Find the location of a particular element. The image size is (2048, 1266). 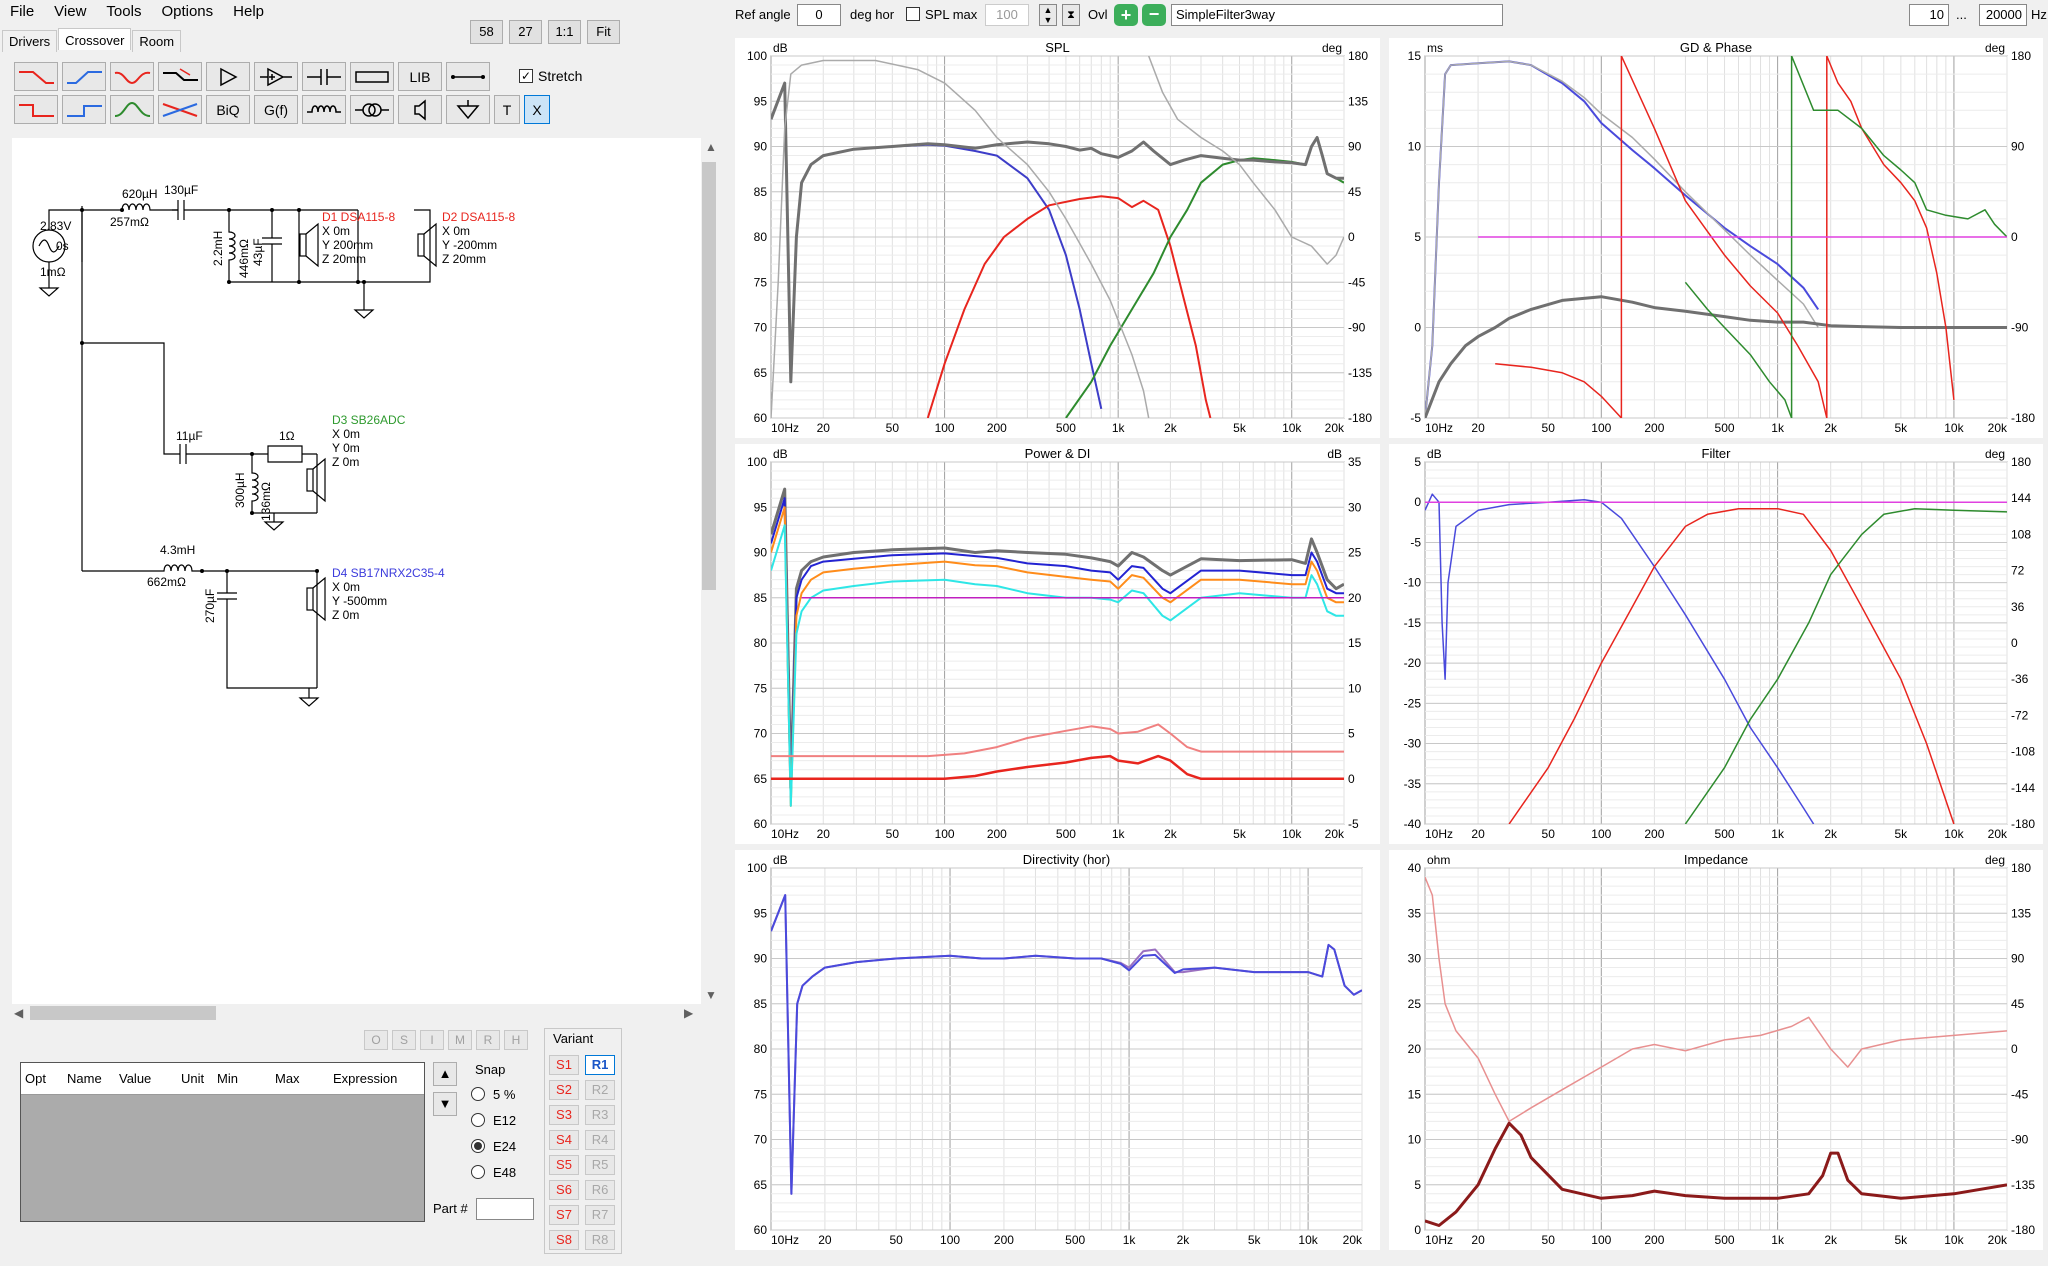

variant-r4-button: R4 is located at coordinates (600, 1140).